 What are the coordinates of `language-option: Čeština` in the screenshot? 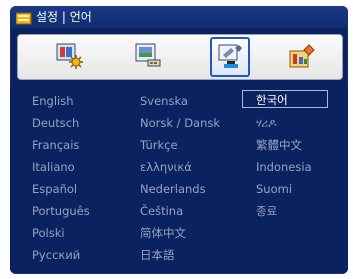 It's located at (161, 211).